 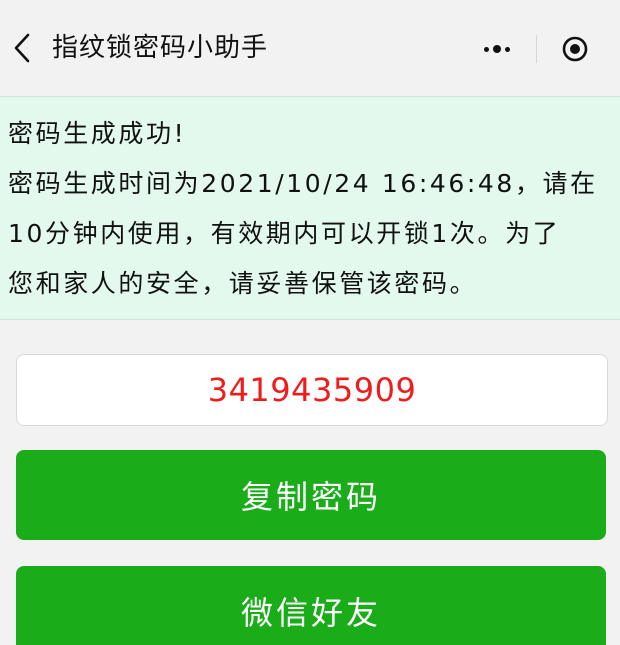 I want to click on password-value: 3419435909, so click(x=312, y=390).